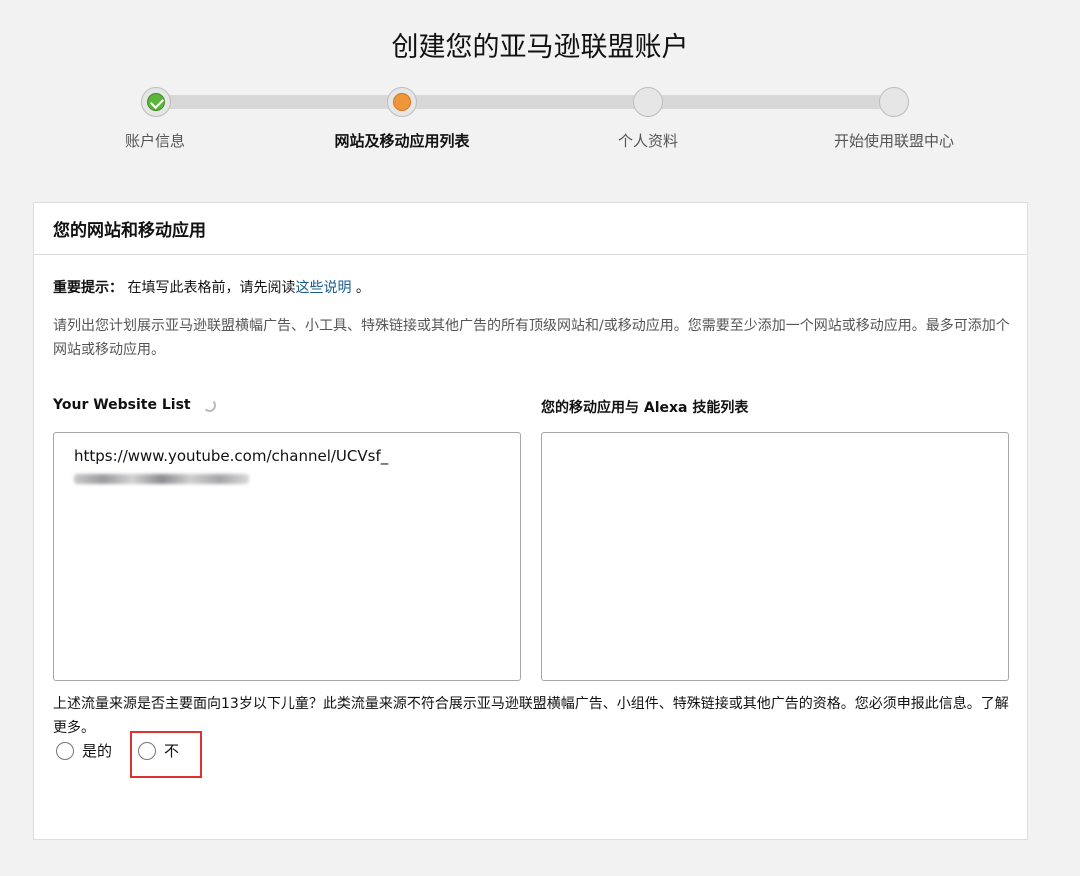 The width and height of the screenshot is (1080, 876). Describe the element at coordinates (645, 408) in the screenshot. I see `app-list-label: 您的移动应用与 Alexa 技能列表` at that location.